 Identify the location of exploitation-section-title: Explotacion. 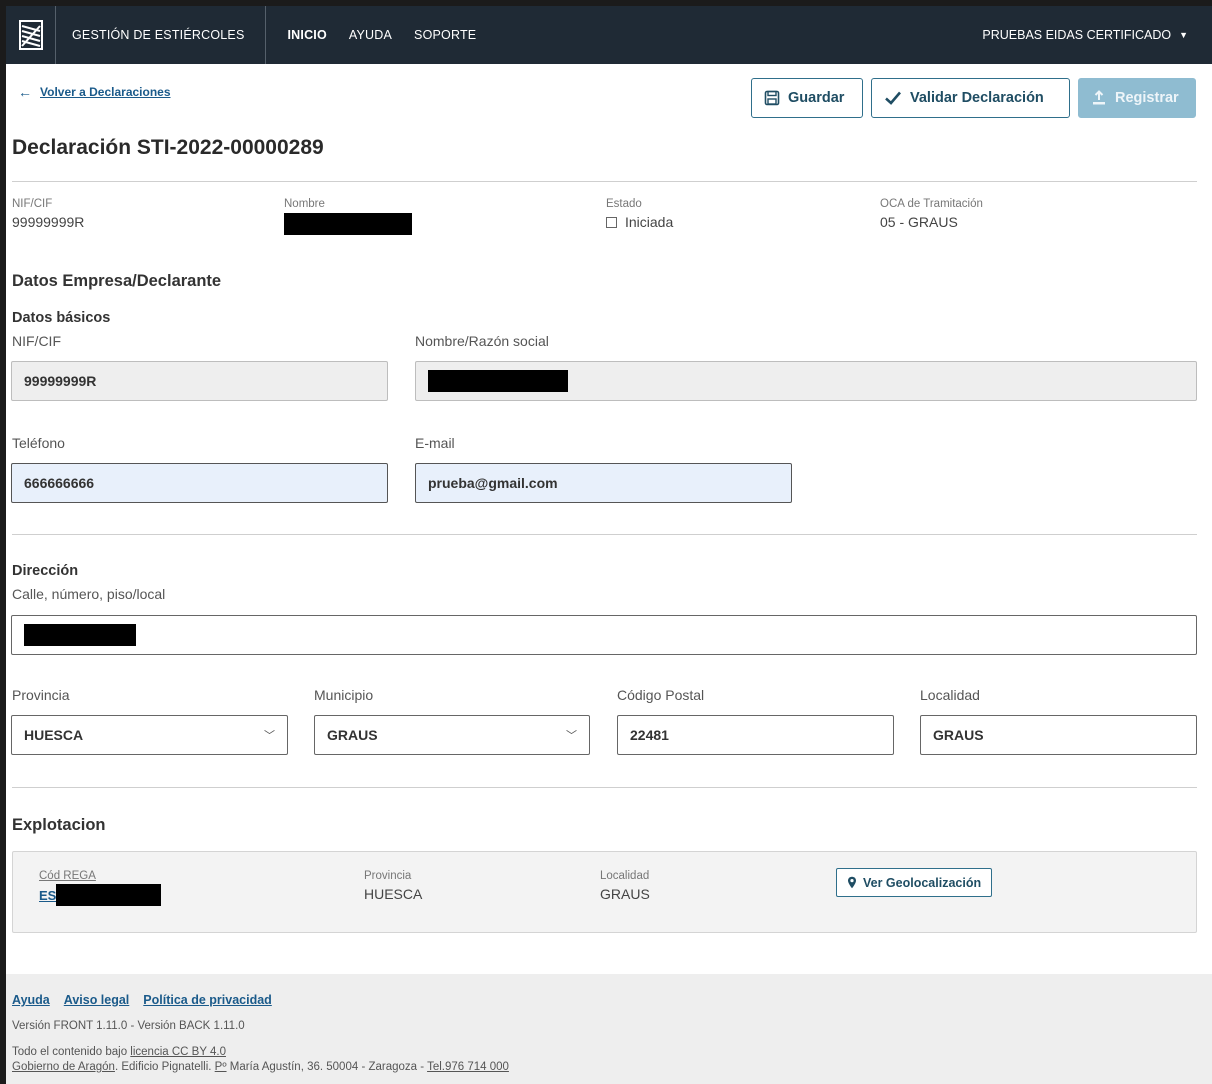
(59, 825).